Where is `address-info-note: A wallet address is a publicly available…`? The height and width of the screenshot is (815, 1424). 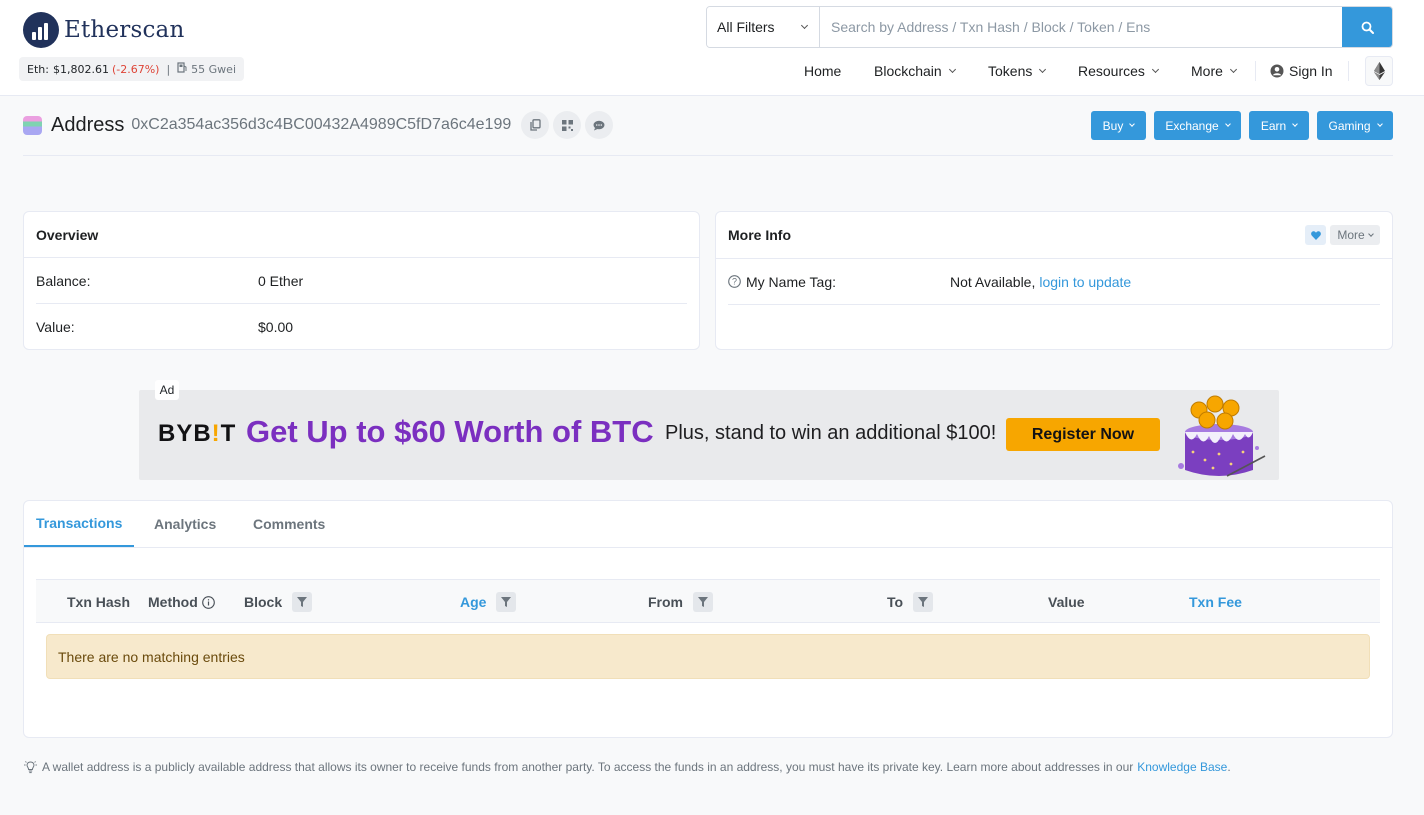
address-info-note: A wallet address is a publicly available… is located at coordinates (627, 767).